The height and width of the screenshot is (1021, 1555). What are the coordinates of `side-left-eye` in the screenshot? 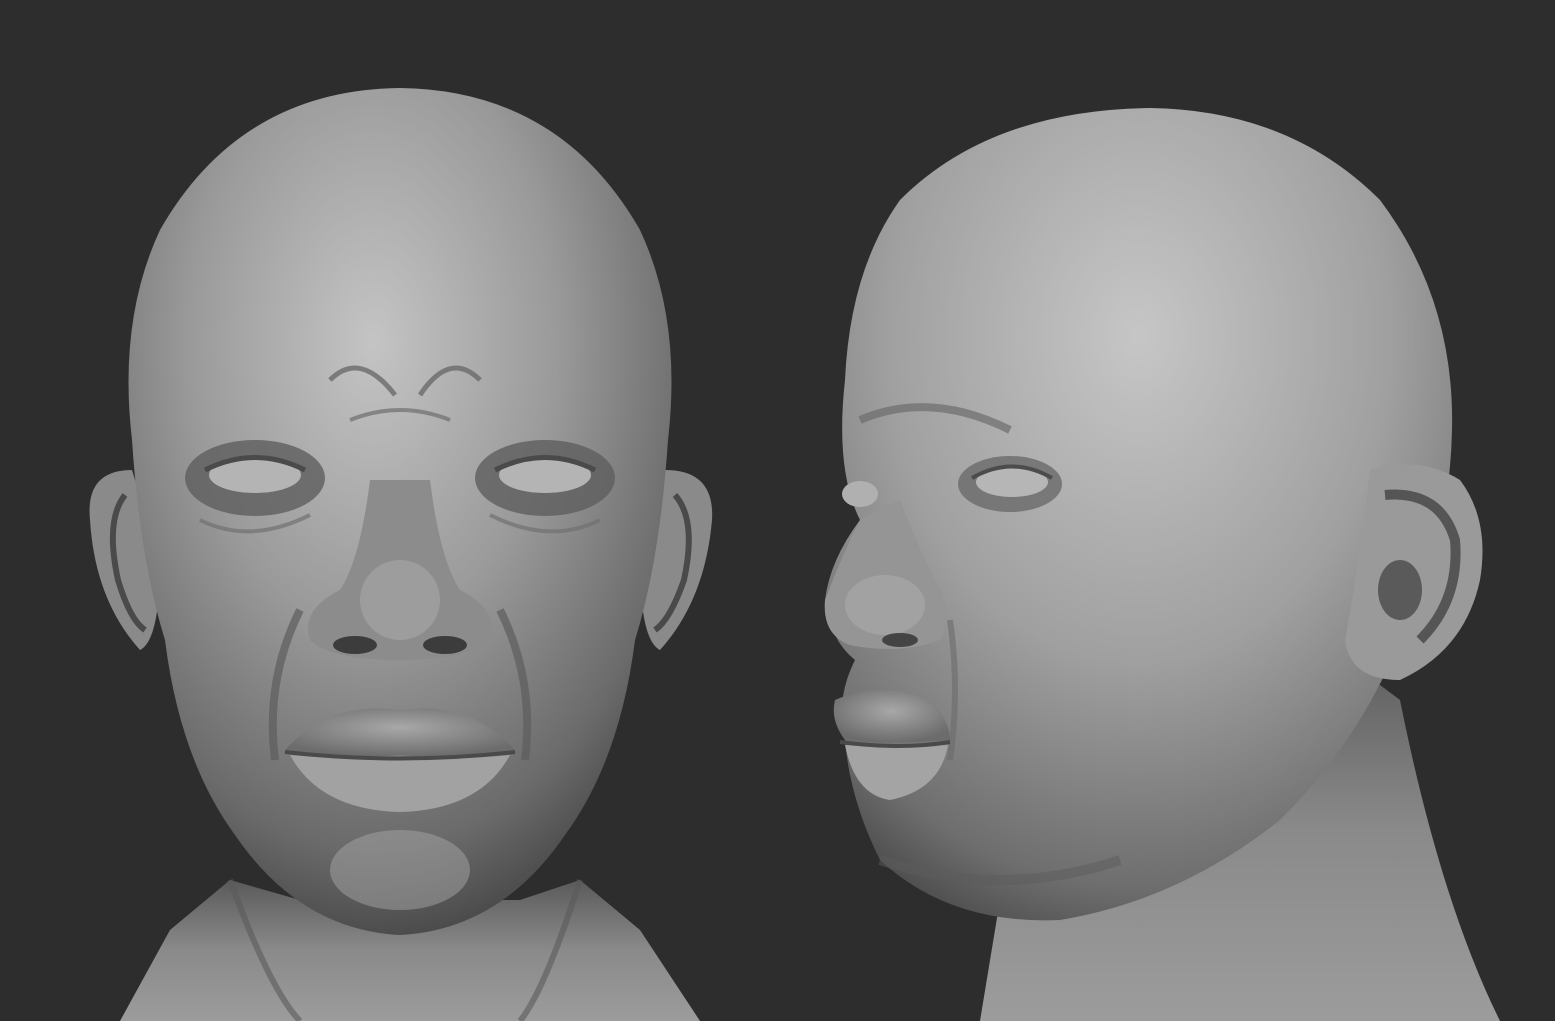 It's located at (860, 494).